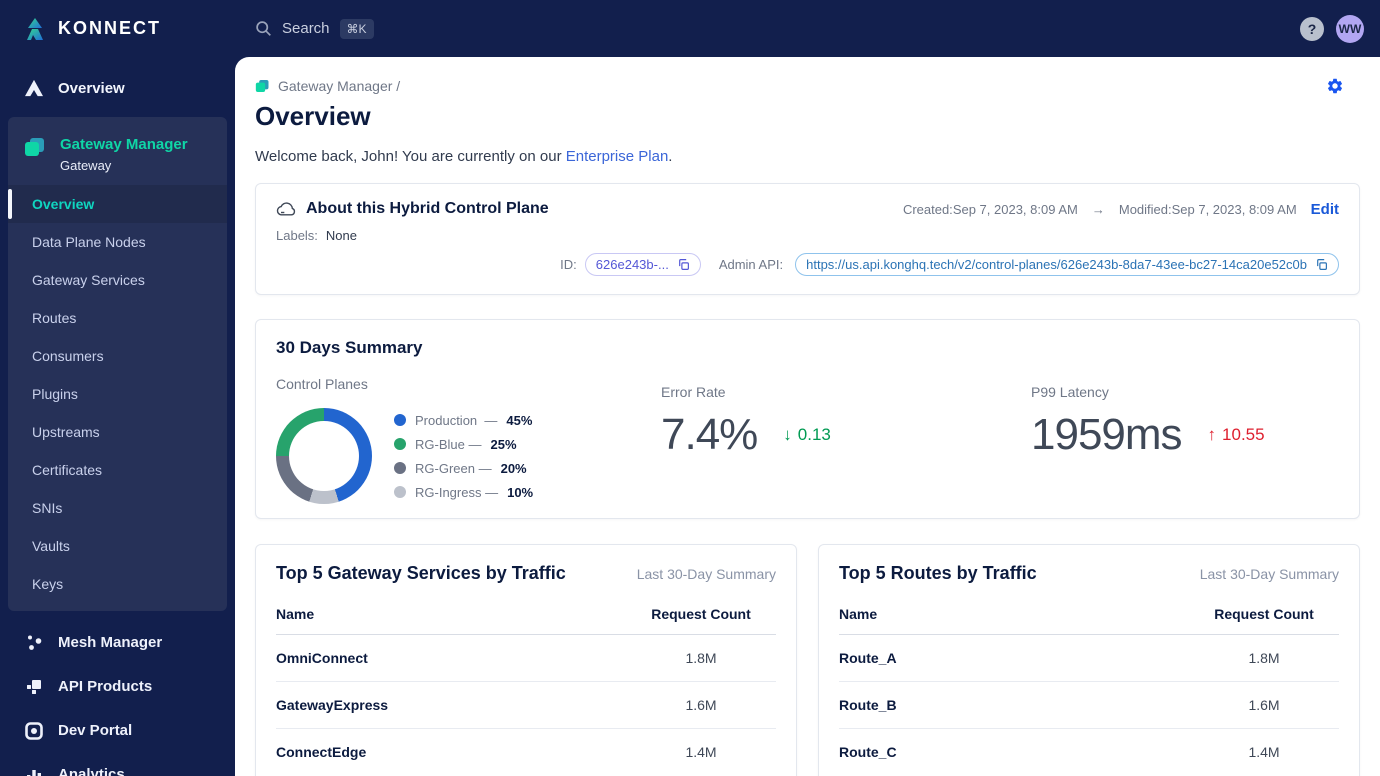 The image size is (1380, 776). I want to click on sidebar-item-gateway-manager: Gateway Manager Gateway, so click(117, 151).